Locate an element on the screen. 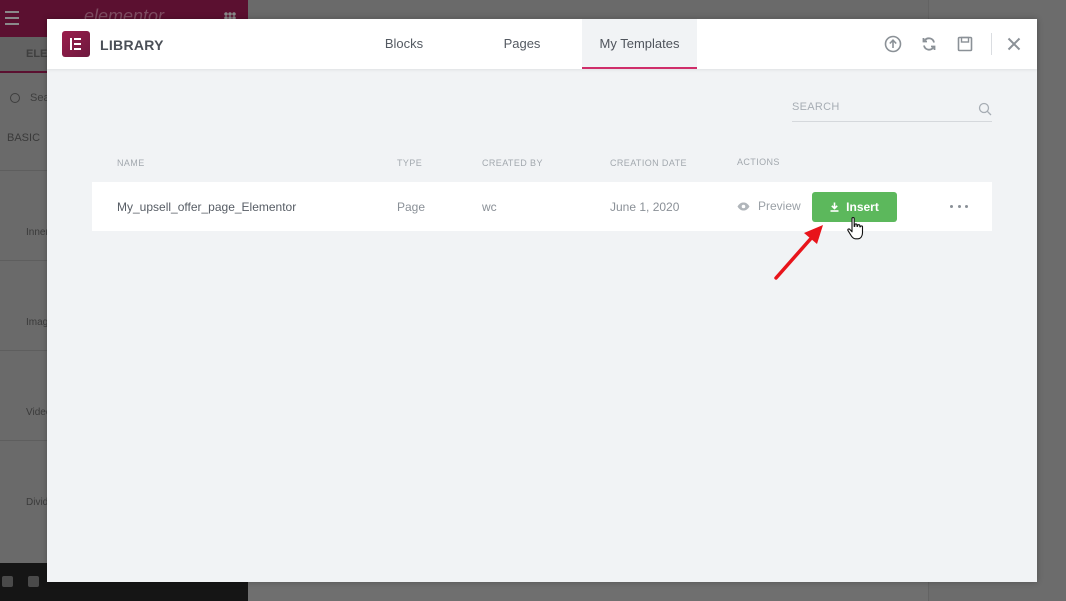 The width and height of the screenshot is (1066, 601). hand-cursor-icon is located at coordinates (855, 228).